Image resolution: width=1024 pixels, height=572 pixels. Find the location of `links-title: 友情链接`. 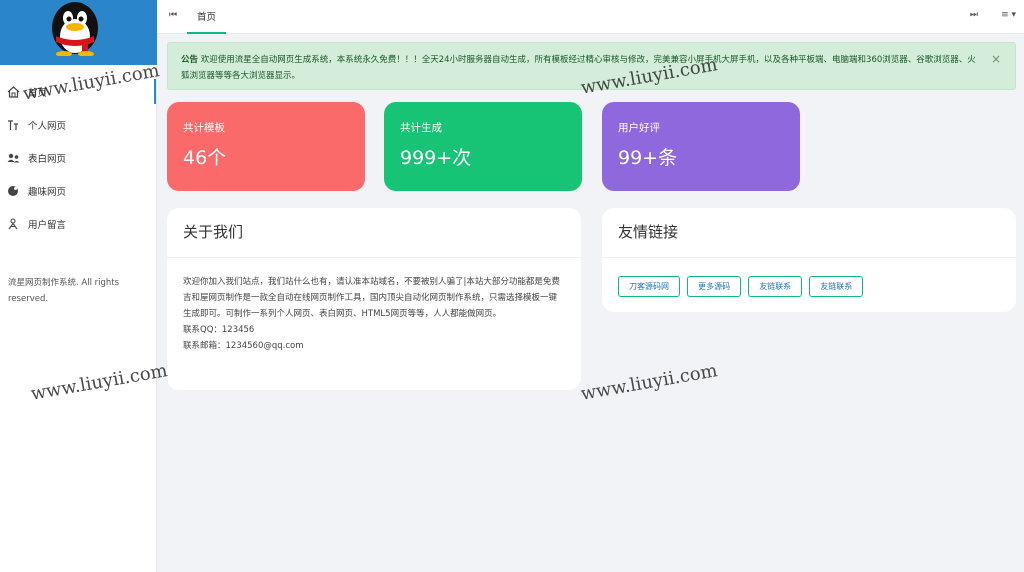

links-title: 友情链接 is located at coordinates (809, 233).